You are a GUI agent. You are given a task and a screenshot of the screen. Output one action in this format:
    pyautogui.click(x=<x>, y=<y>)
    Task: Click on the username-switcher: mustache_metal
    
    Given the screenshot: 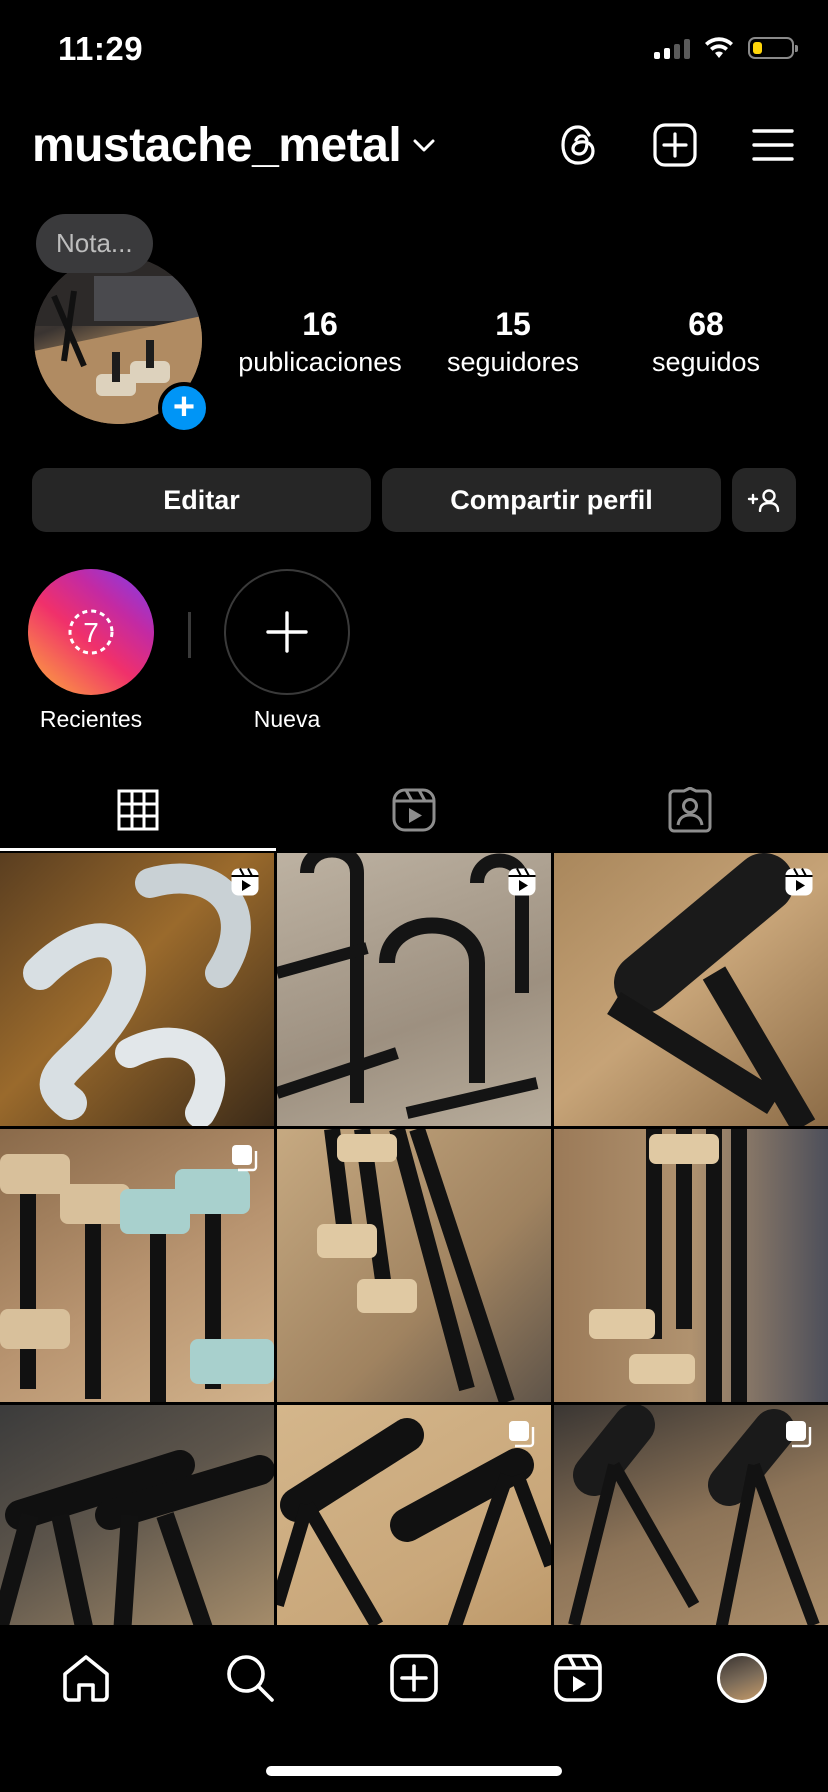 What is the action you would take?
    pyautogui.click(x=233, y=145)
    